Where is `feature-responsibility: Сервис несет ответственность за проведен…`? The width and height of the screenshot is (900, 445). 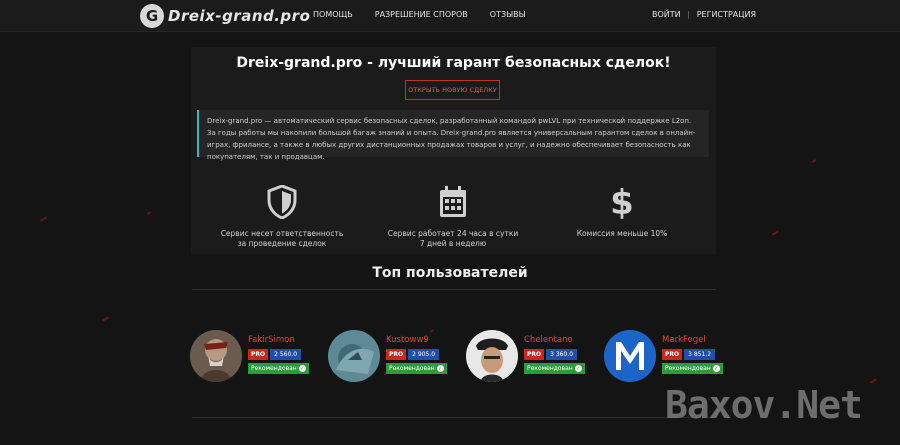
feature-responsibility: Сервис несет ответственность за проведен… is located at coordinates (282, 217).